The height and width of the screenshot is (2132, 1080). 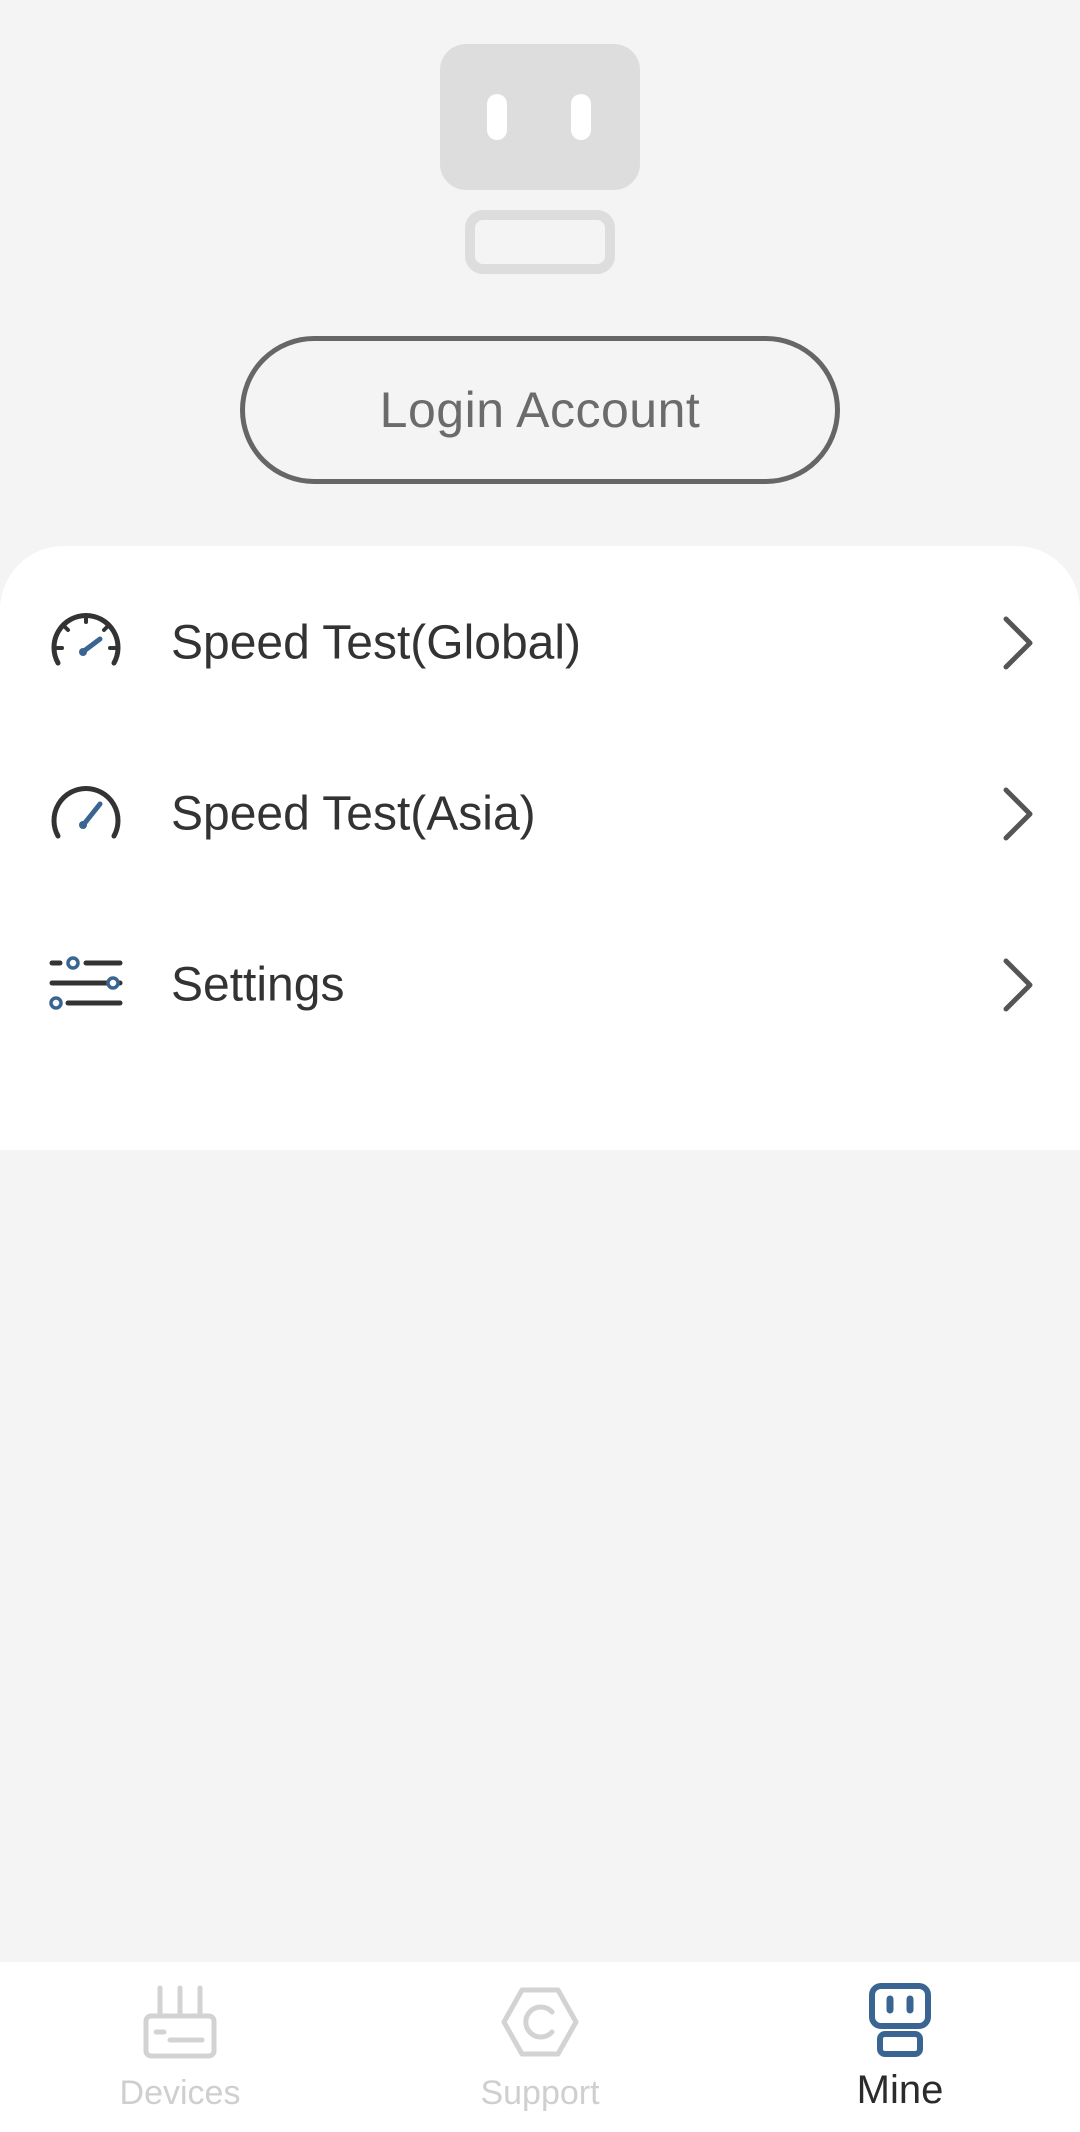 I want to click on bottom-tab-bar: Devices Support Mine, so click(x=540, y=2047).